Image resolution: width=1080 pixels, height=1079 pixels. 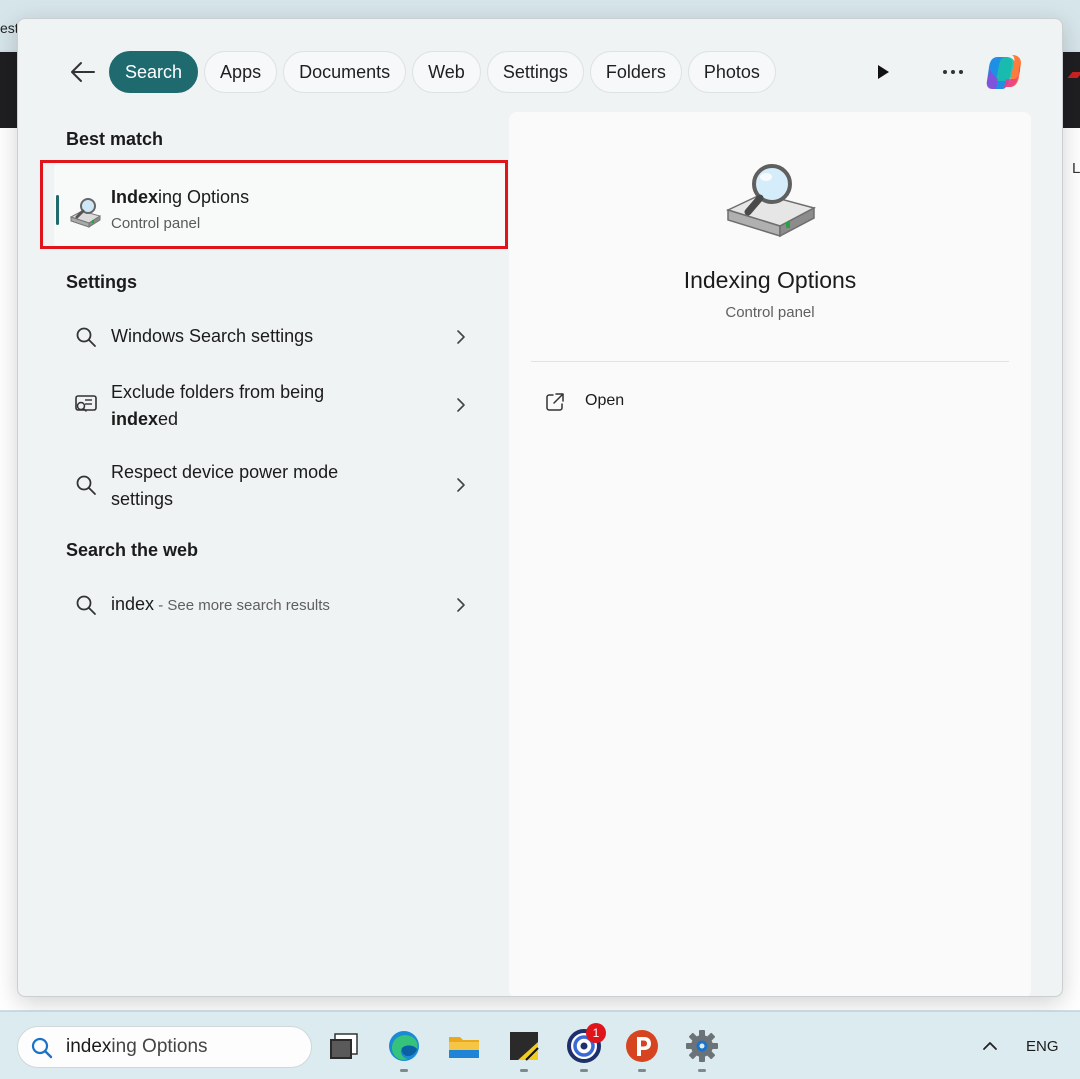 What do you see at coordinates (180, 197) in the screenshot?
I see `best-match-title: Indexing Options` at bounding box center [180, 197].